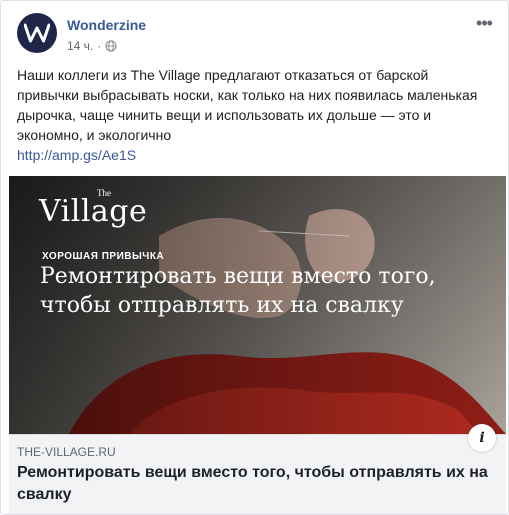 This screenshot has height=515, width=509. What do you see at coordinates (66, 452) in the screenshot?
I see `preview-domain: THE-VILLAGE.RU` at bounding box center [66, 452].